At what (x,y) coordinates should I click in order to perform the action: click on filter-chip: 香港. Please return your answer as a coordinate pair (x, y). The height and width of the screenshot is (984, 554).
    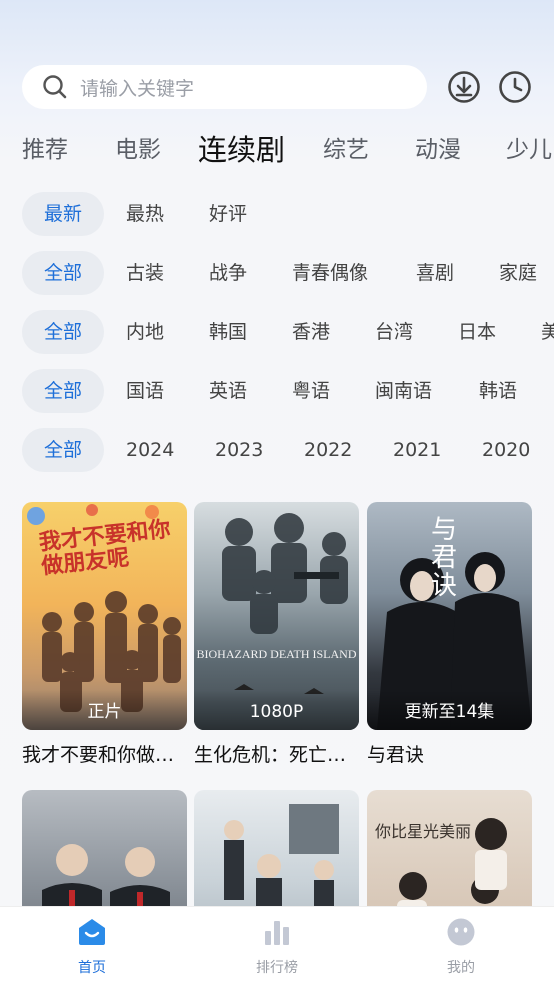
    Looking at the image, I should click on (311, 332).